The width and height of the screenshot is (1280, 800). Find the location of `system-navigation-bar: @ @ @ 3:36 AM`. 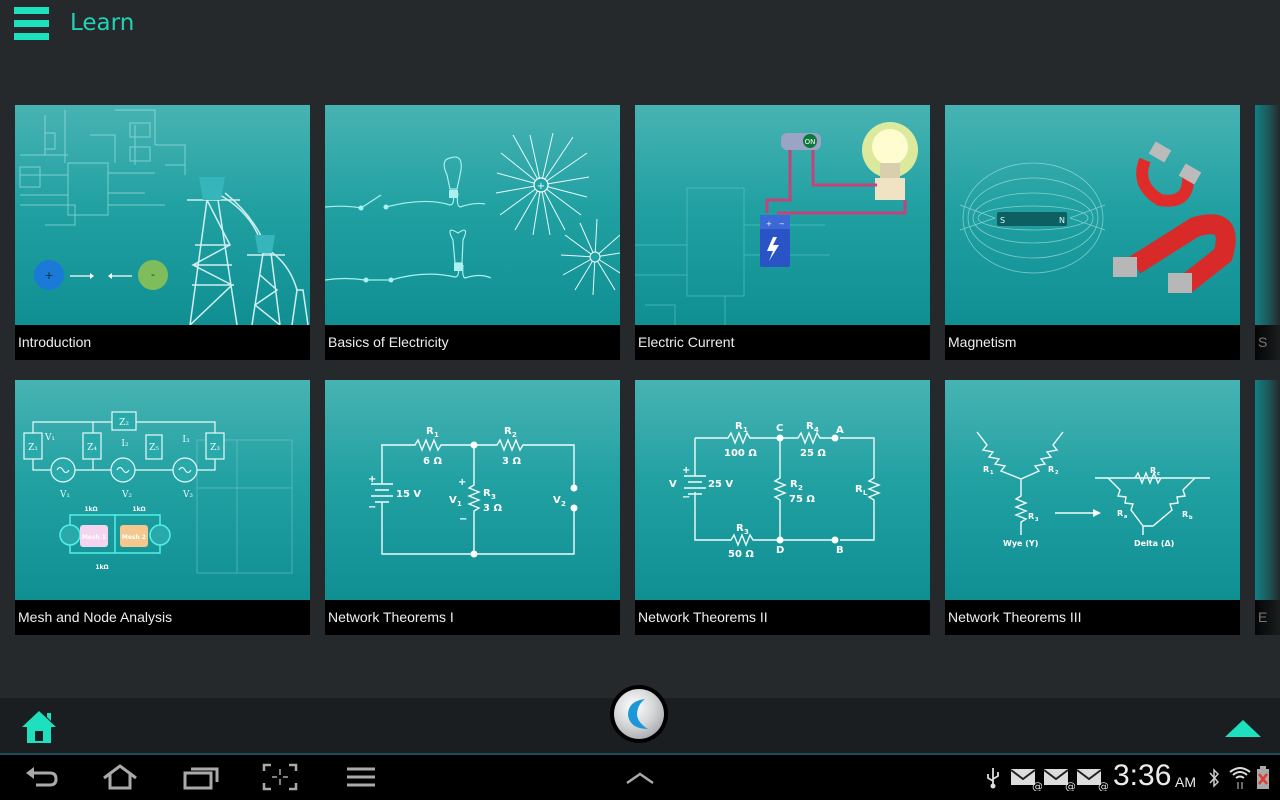

system-navigation-bar: @ @ @ 3:36 AM is located at coordinates (640, 777).